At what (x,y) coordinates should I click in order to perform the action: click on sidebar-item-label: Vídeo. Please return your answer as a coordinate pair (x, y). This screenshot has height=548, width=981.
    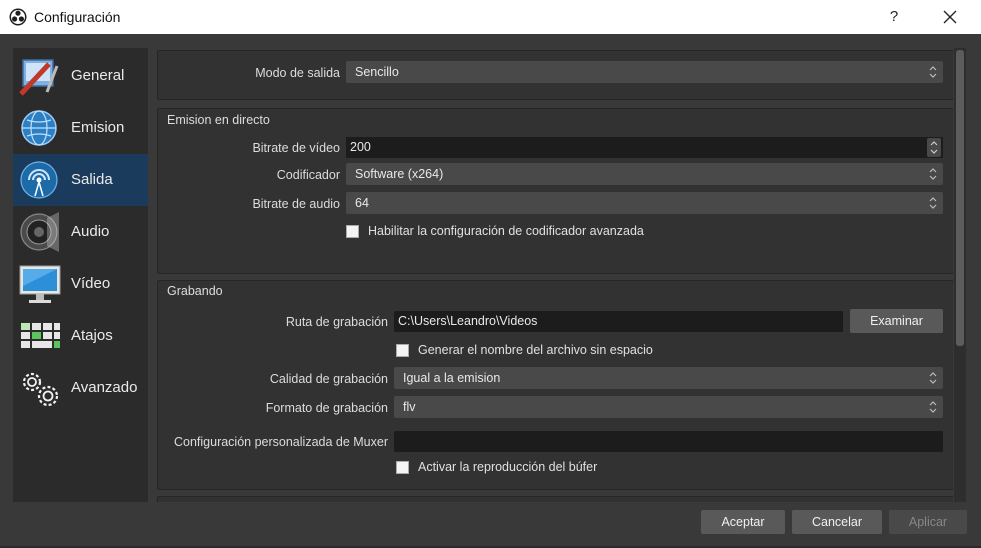
    Looking at the image, I should click on (91, 283).